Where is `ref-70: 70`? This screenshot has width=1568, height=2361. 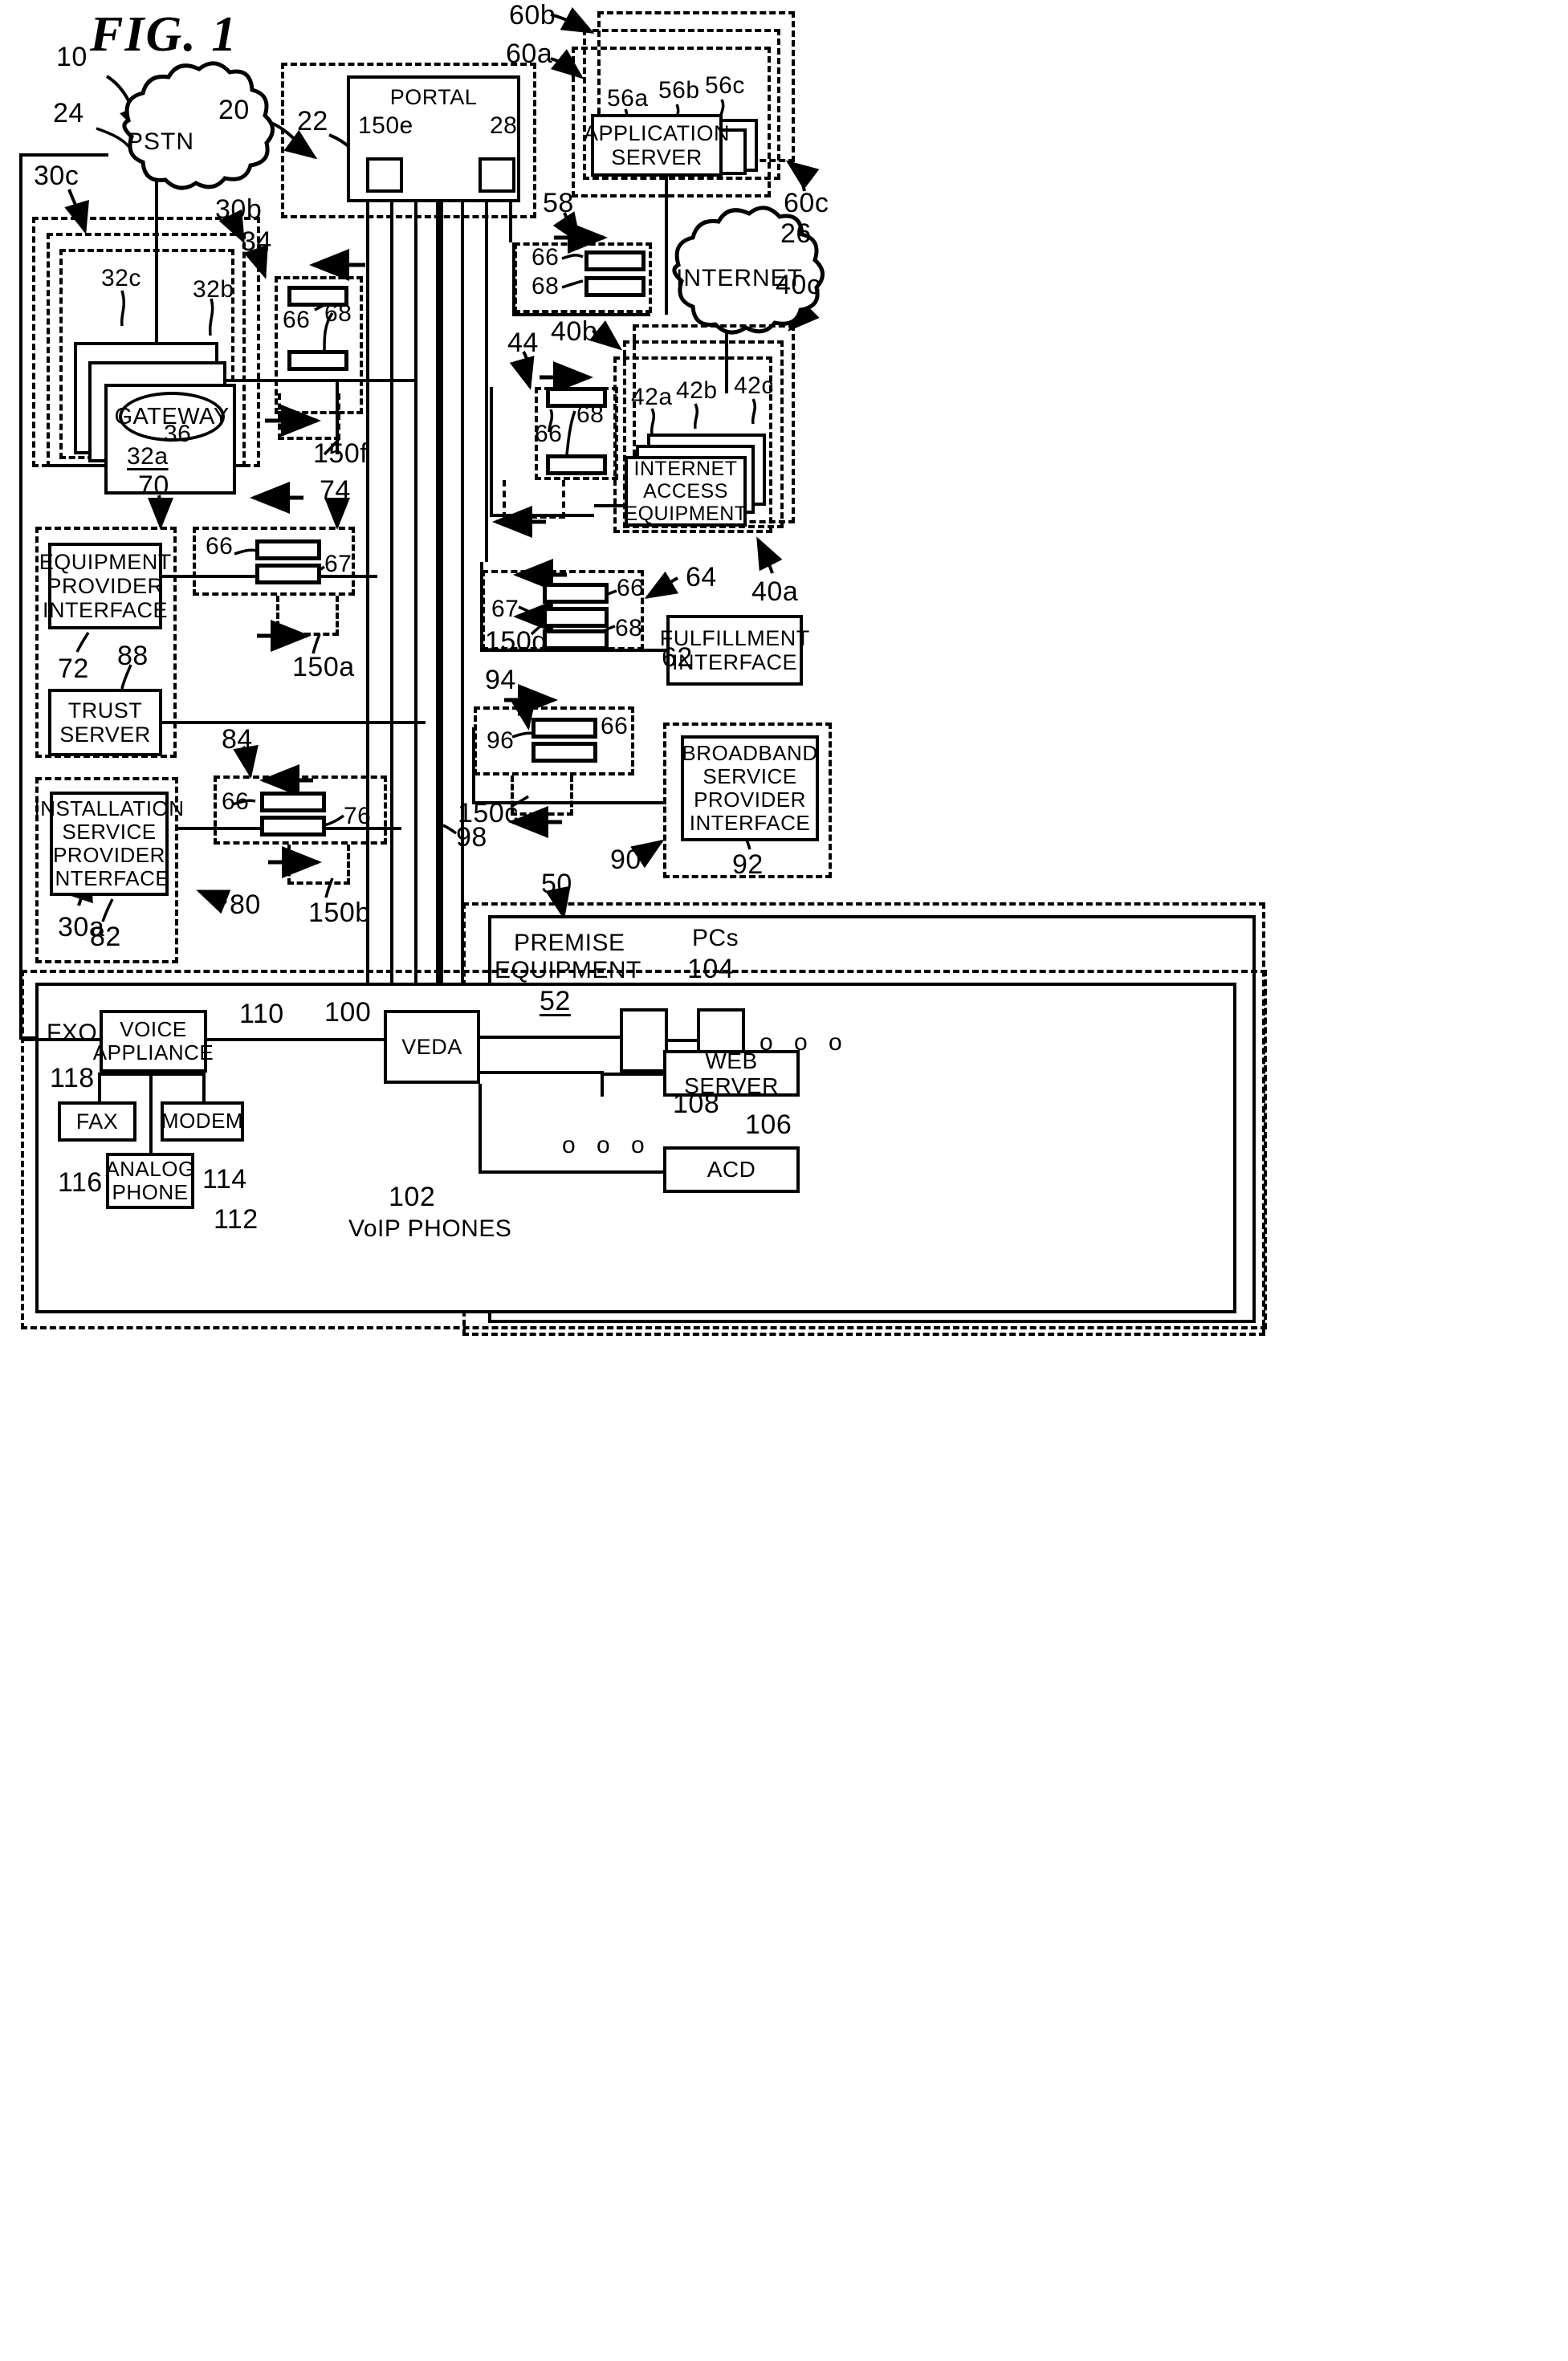
ref-70: 70 is located at coordinates (153, 485).